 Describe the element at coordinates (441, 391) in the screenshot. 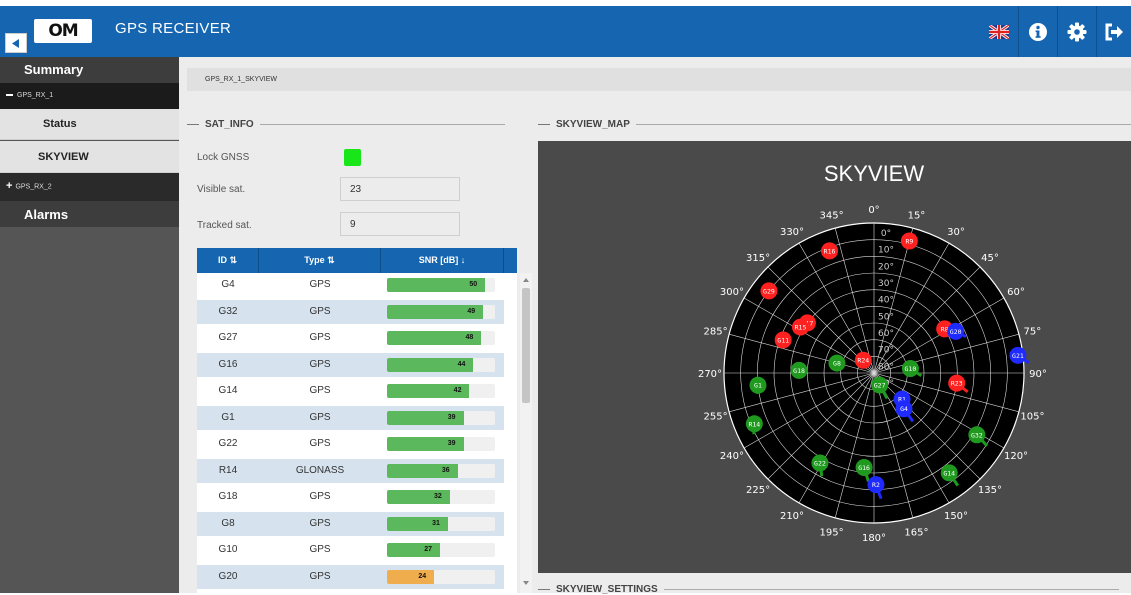

I see `snr-bar: 42` at that location.